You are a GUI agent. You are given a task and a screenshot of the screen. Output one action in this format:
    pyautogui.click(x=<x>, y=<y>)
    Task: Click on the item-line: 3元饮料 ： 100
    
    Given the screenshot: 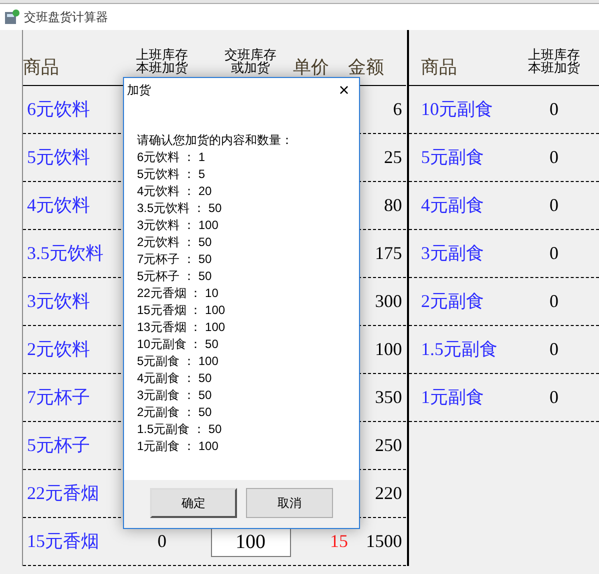 What is the action you would take?
    pyautogui.click(x=178, y=225)
    